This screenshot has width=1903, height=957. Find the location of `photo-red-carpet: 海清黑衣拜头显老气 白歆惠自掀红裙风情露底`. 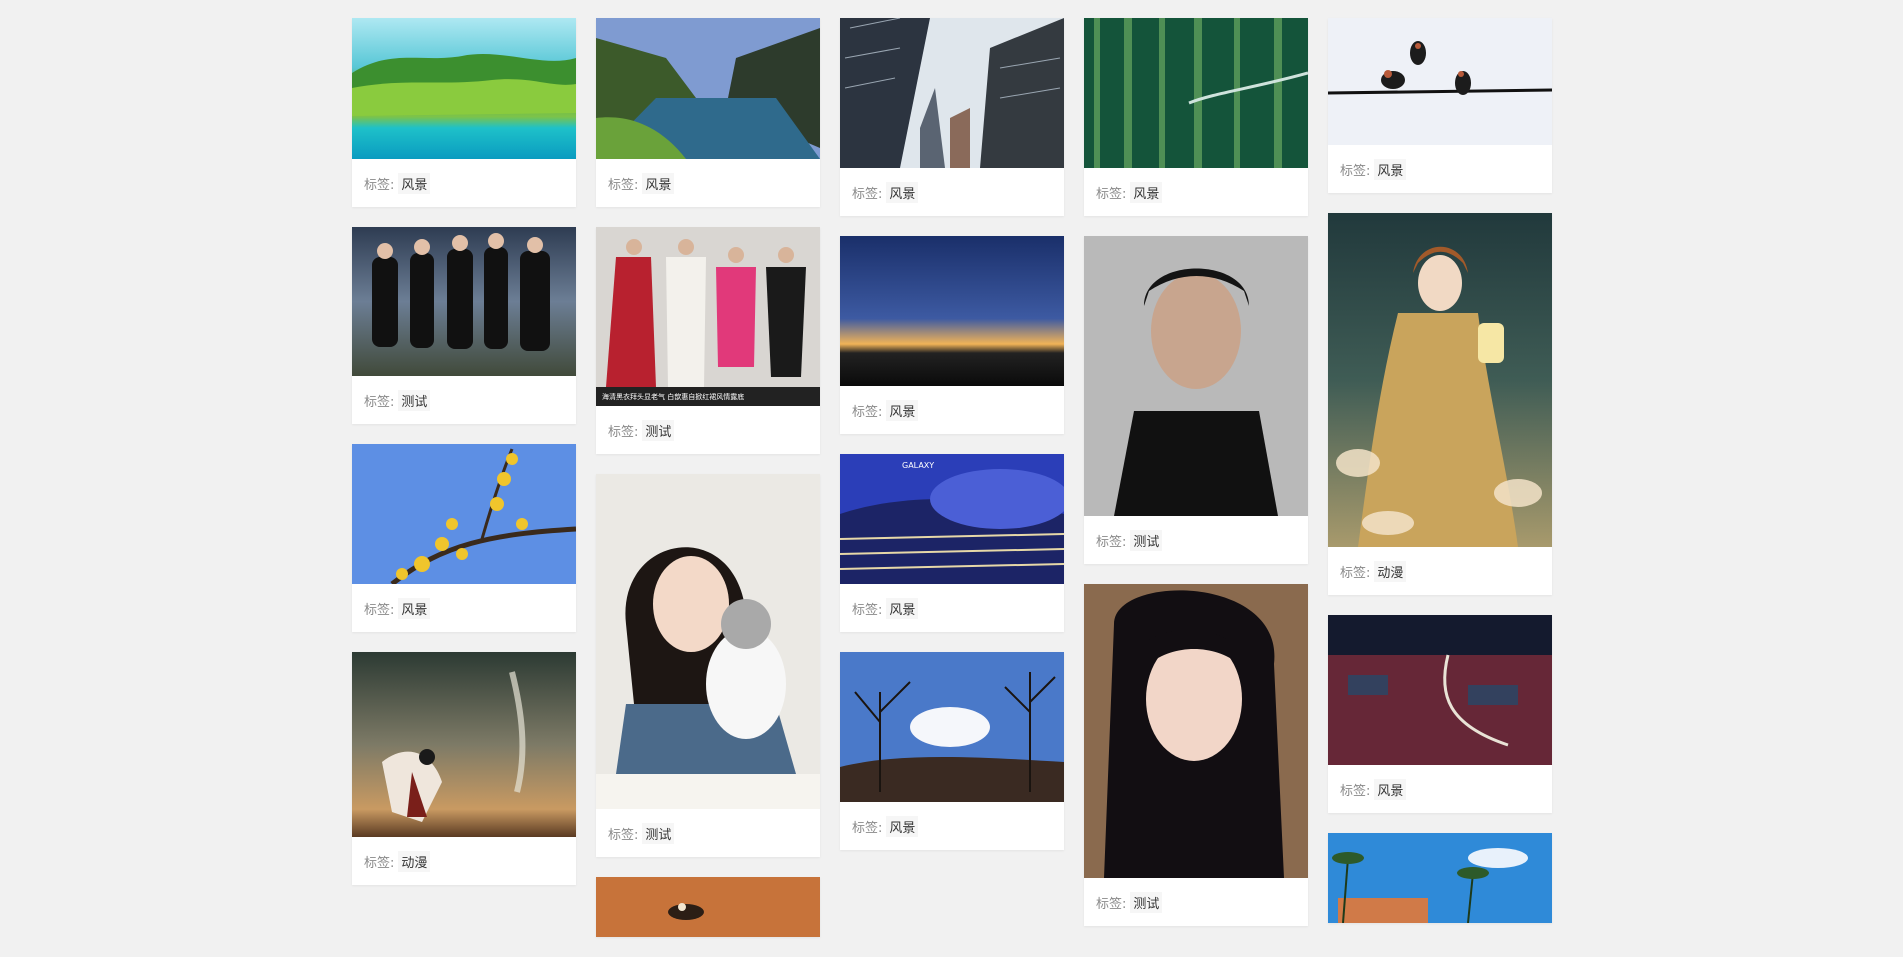

photo-red-carpet: 海清黑衣拜头显老气 白歆惠自掀红裙风情露底 is located at coordinates (708, 316).